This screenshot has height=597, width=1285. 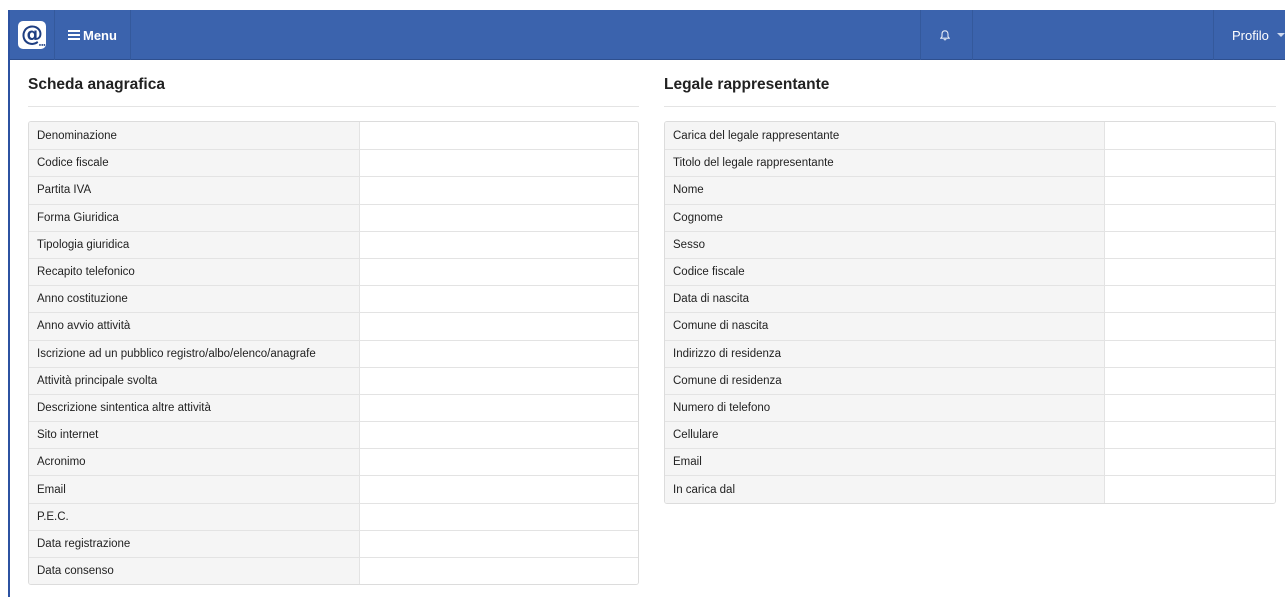 I want to click on table-row: Cellulare, so click(x=970, y=435).